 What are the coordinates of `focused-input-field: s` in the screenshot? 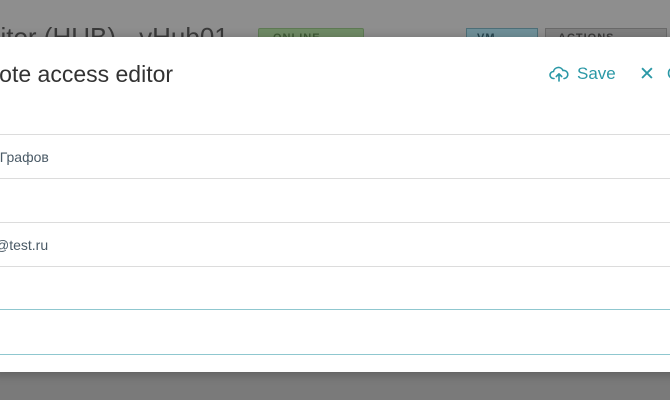 It's located at (335, 332).